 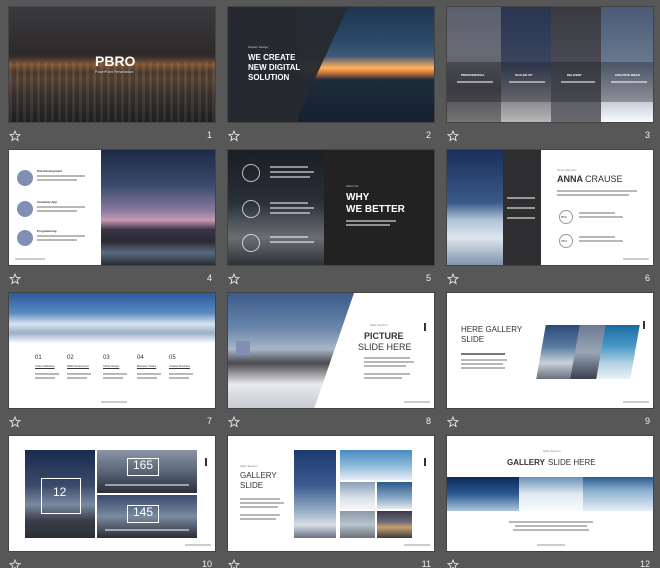 What do you see at coordinates (384, 336) in the screenshot?
I see `slide-title: PICTURE` at bounding box center [384, 336].